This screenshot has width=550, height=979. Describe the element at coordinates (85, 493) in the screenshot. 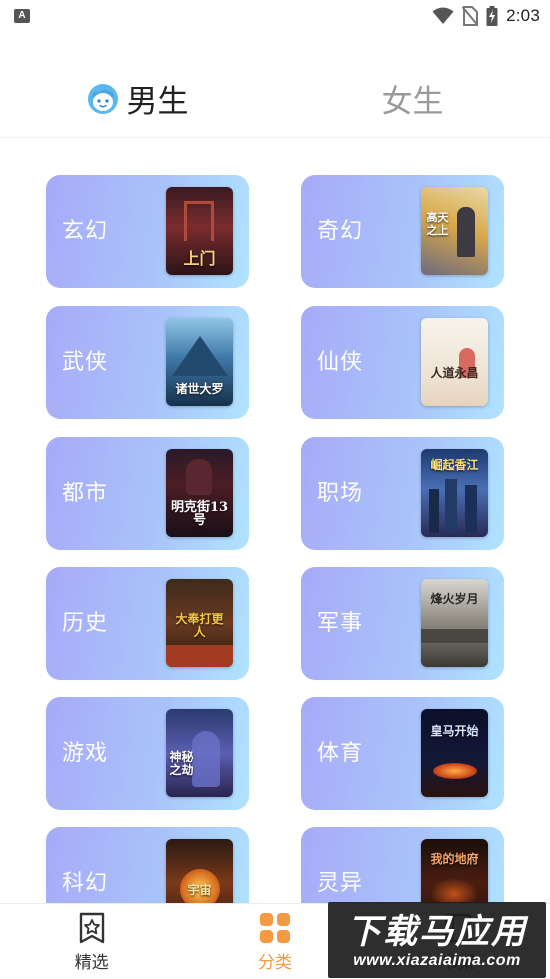

I see `category-name: 都市` at that location.